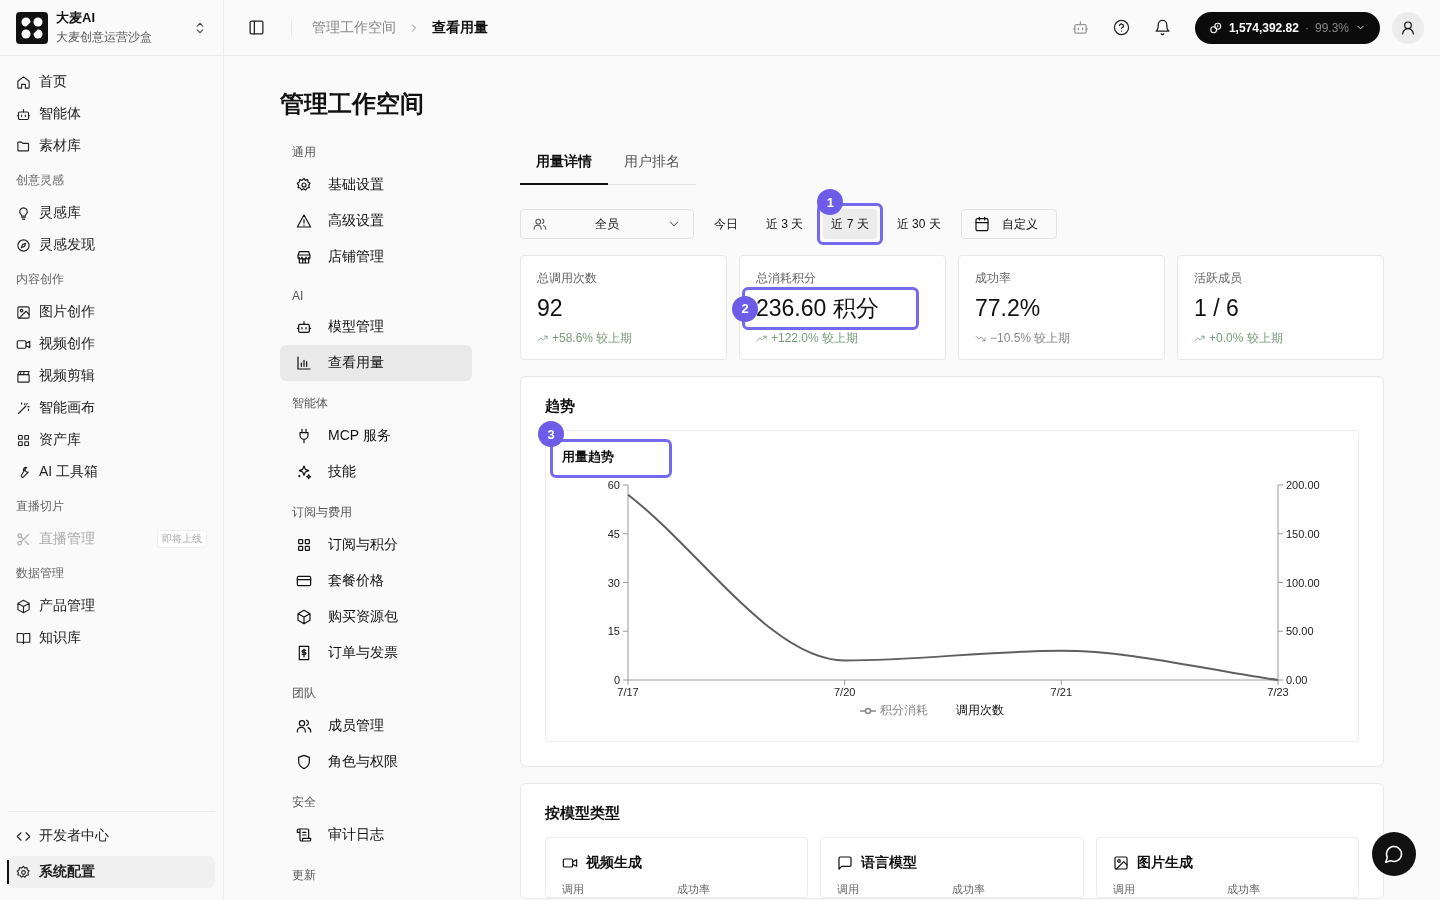 This screenshot has height=900, width=1440. What do you see at coordinates (298, 296) in the screenshot?
I see `section-label: AI` at bounding box center [298, 296].